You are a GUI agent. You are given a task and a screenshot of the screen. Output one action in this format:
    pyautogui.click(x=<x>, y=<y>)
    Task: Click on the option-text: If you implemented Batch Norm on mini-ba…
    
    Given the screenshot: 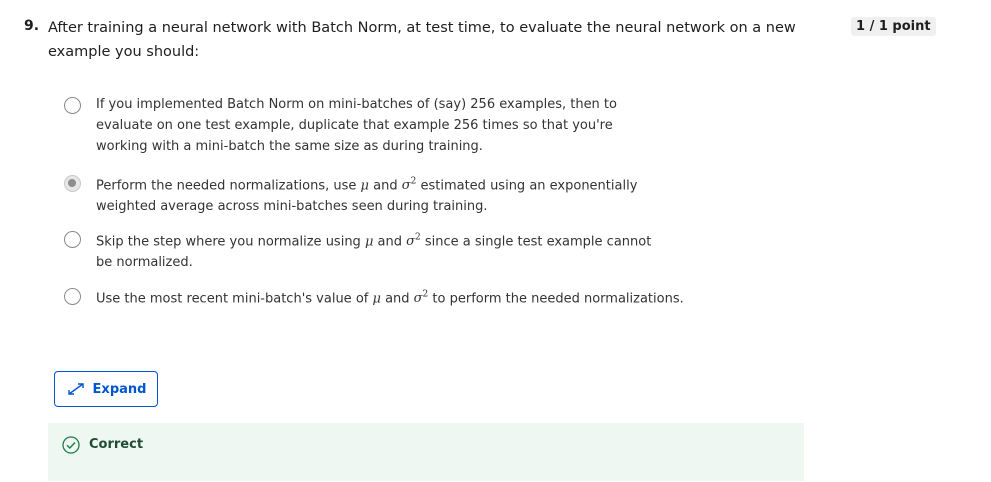 What is the action you would take?
    pyautogui.click(x=356, y=125)
    